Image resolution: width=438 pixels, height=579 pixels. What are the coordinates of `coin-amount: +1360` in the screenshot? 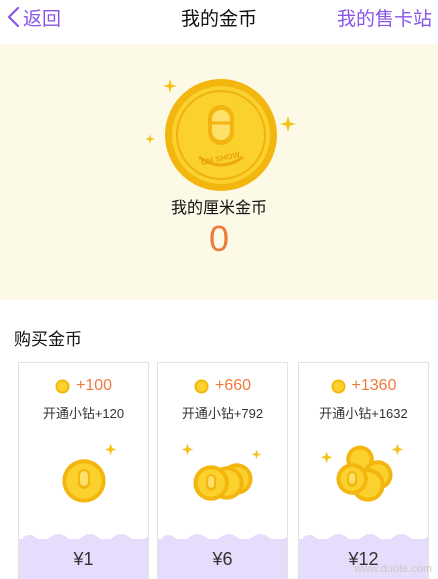 It's located at (374, 385).